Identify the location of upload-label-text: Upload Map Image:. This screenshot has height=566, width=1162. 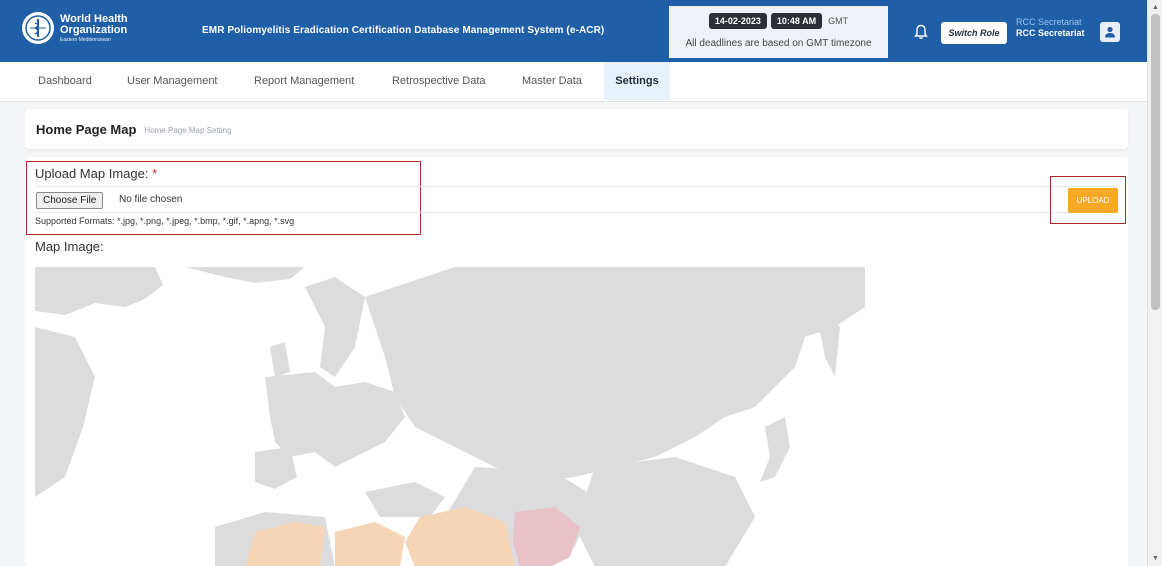
(92, 173).